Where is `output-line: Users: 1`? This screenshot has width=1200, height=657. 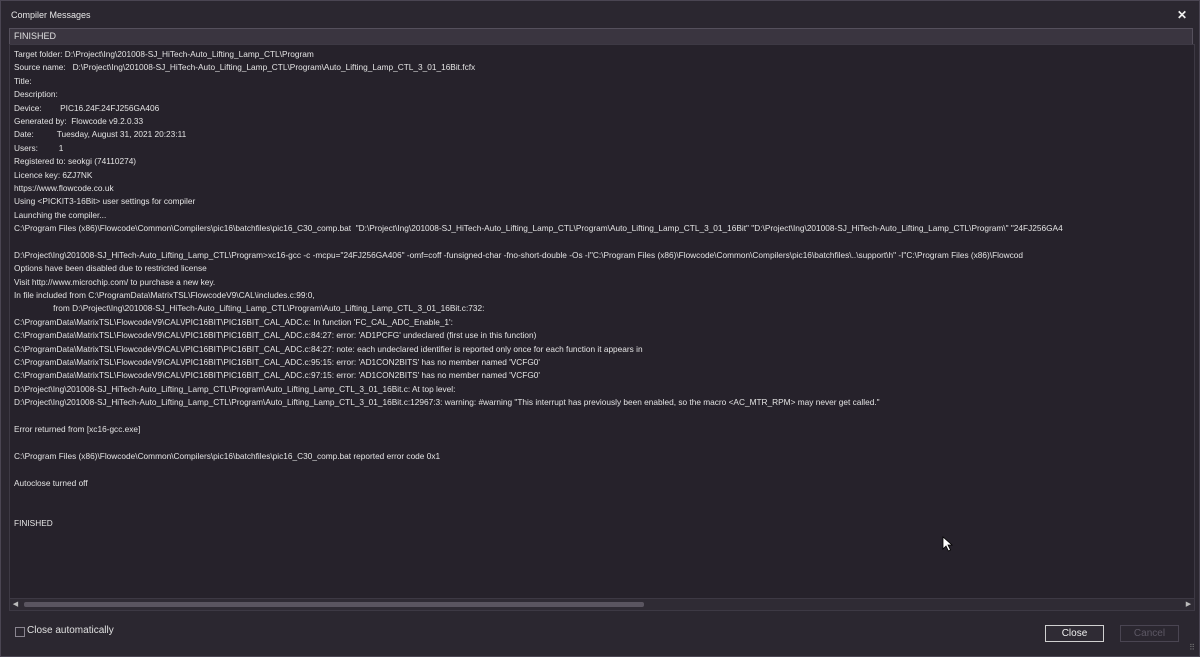
output-line: Users: 1 is located at coordinates (39, 147).